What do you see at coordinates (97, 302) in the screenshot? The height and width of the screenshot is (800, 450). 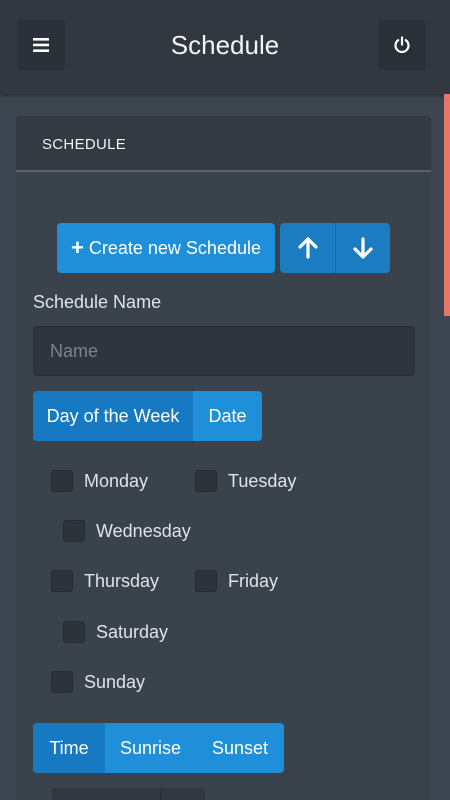 I see `schedule-name-label: Schedule Name` at bounding box center [97, 302].